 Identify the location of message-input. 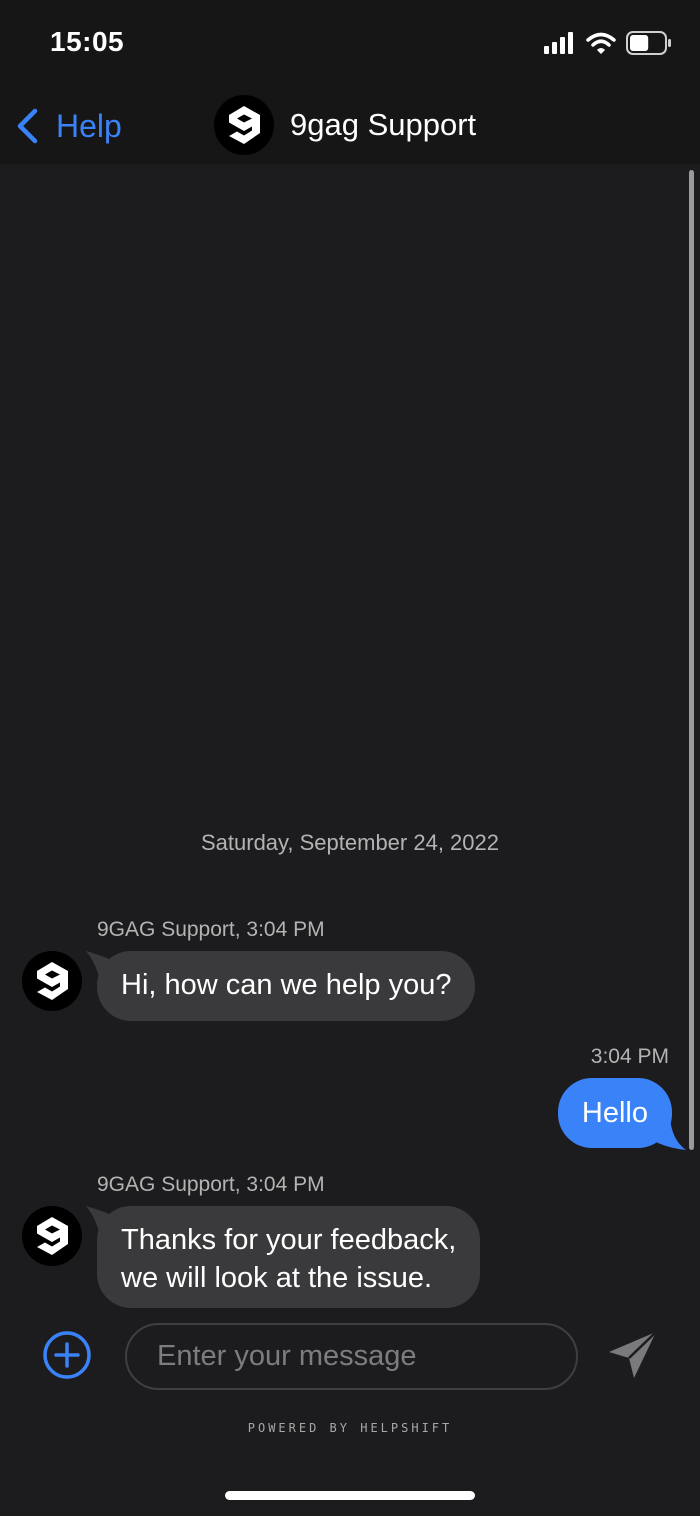
(351, 1356).